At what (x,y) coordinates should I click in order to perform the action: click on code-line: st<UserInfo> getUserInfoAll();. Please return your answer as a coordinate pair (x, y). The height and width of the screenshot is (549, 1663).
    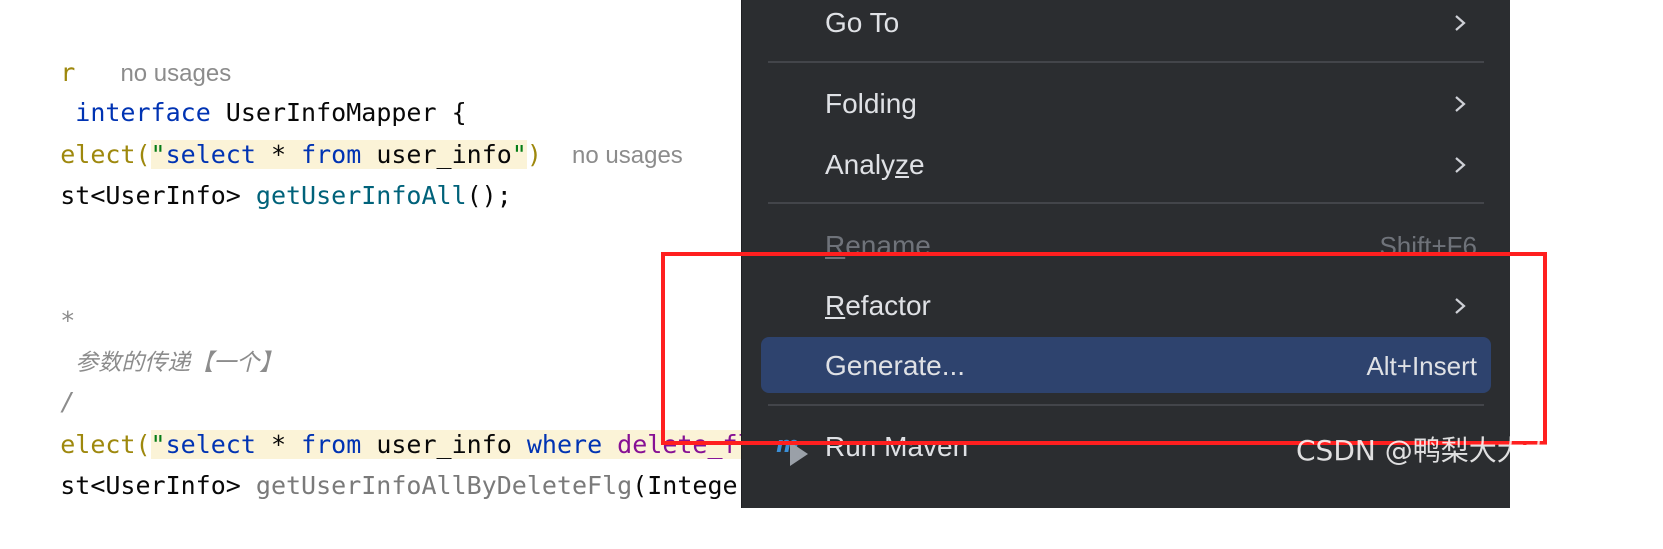
    Looking at the image, I should click on (256, 171).